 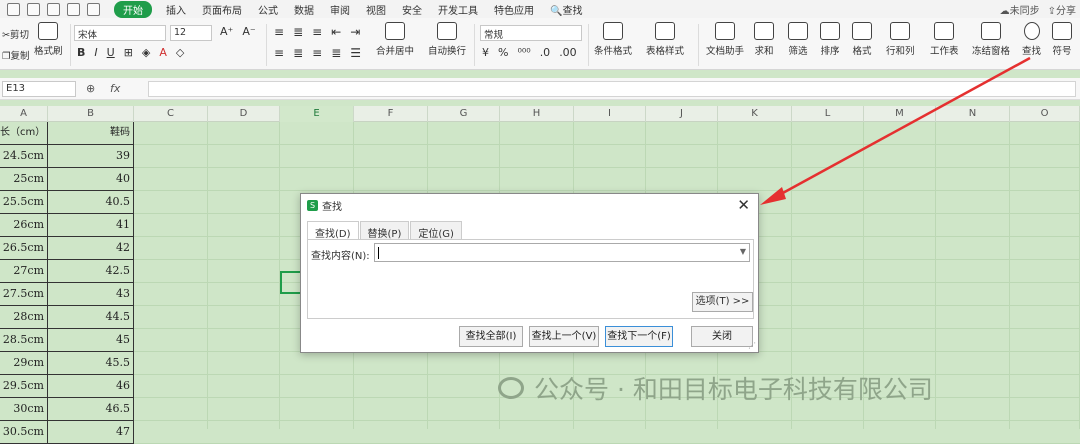 What do you see at coordinates (226, 31) in the screenshot?
I see `font-grow-icon: A⁺` at bounding box center [226, 31].